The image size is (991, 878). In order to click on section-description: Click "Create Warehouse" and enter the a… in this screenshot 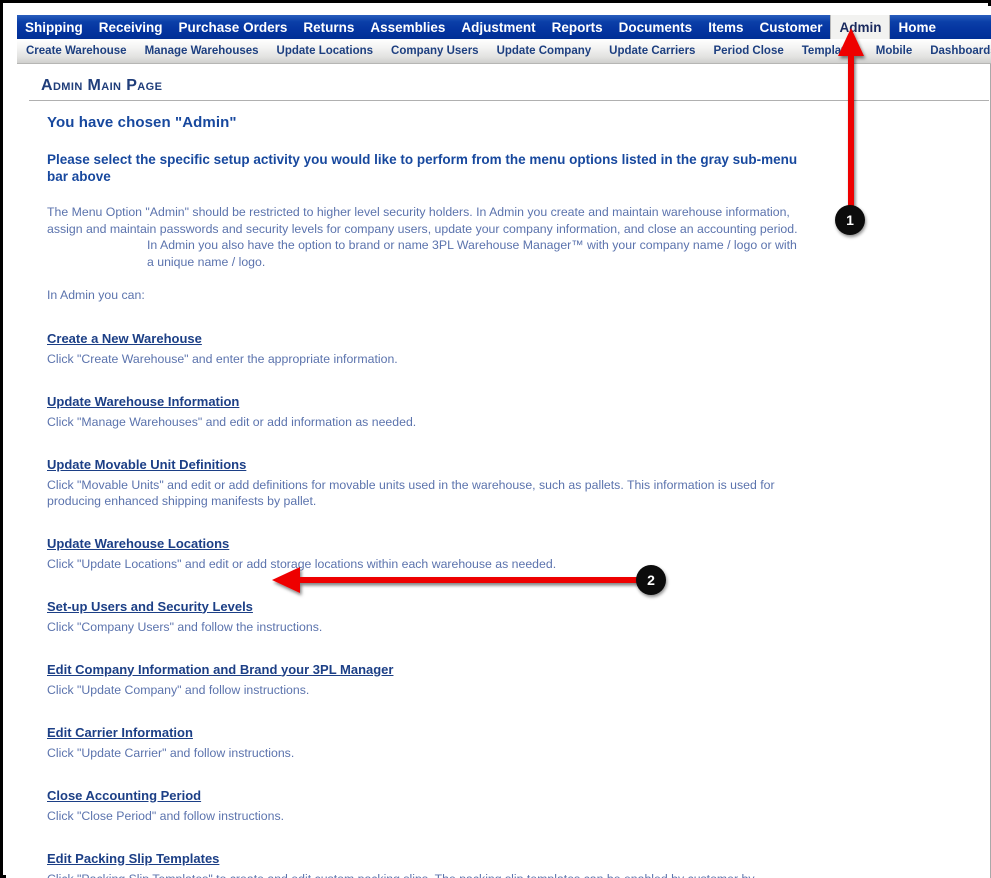, I will do `click(222, 358)`.